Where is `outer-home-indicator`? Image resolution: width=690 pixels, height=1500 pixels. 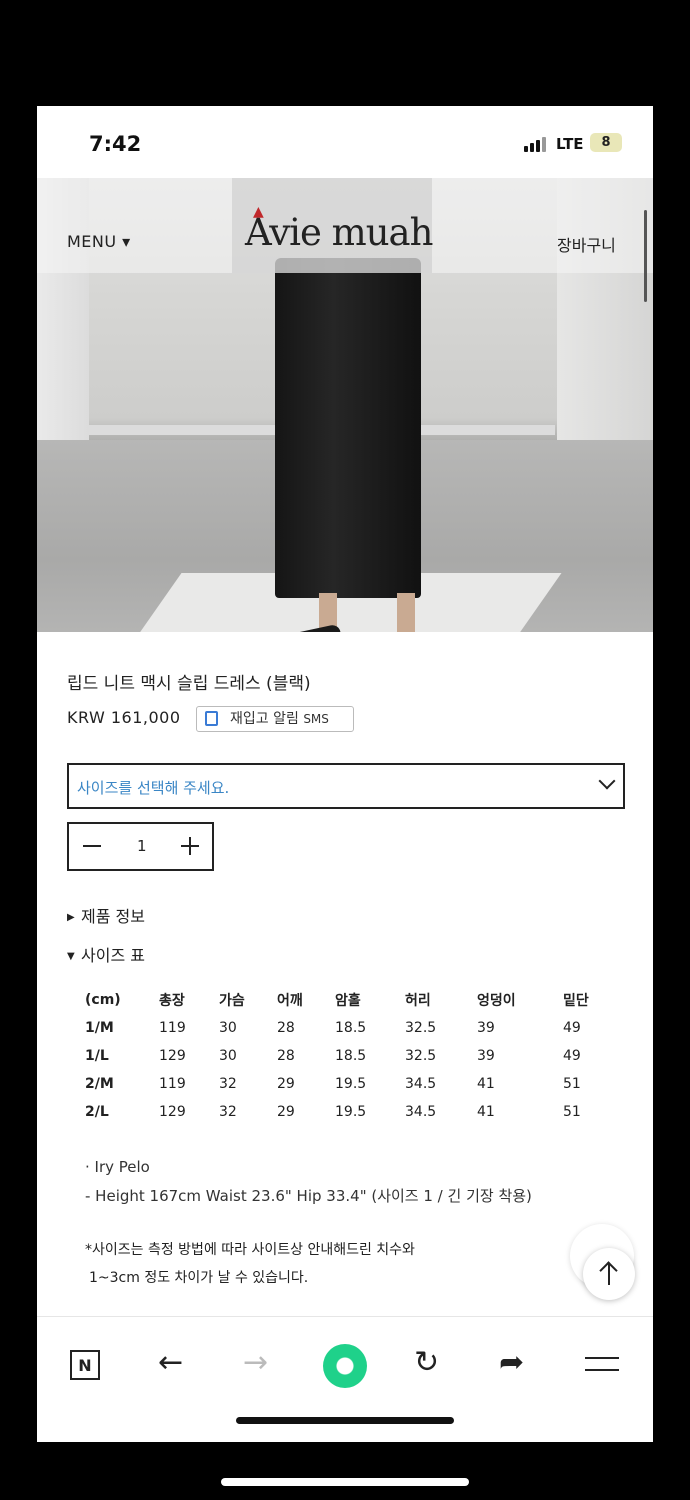 outer-home-indicator is located at coordinates (345, 1482).